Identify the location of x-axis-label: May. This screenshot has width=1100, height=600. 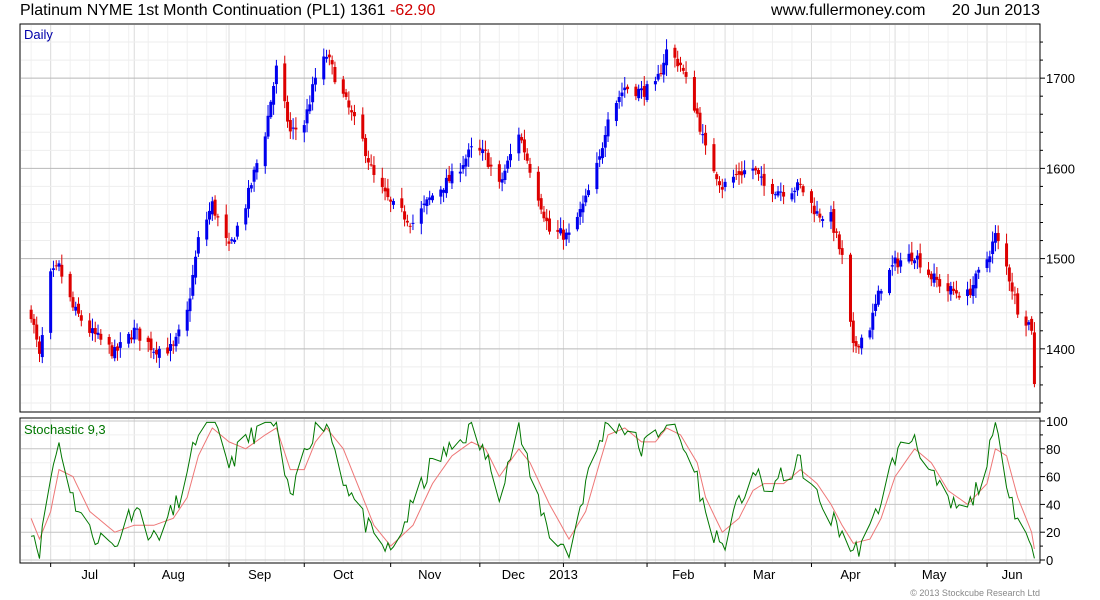
(934, 574).